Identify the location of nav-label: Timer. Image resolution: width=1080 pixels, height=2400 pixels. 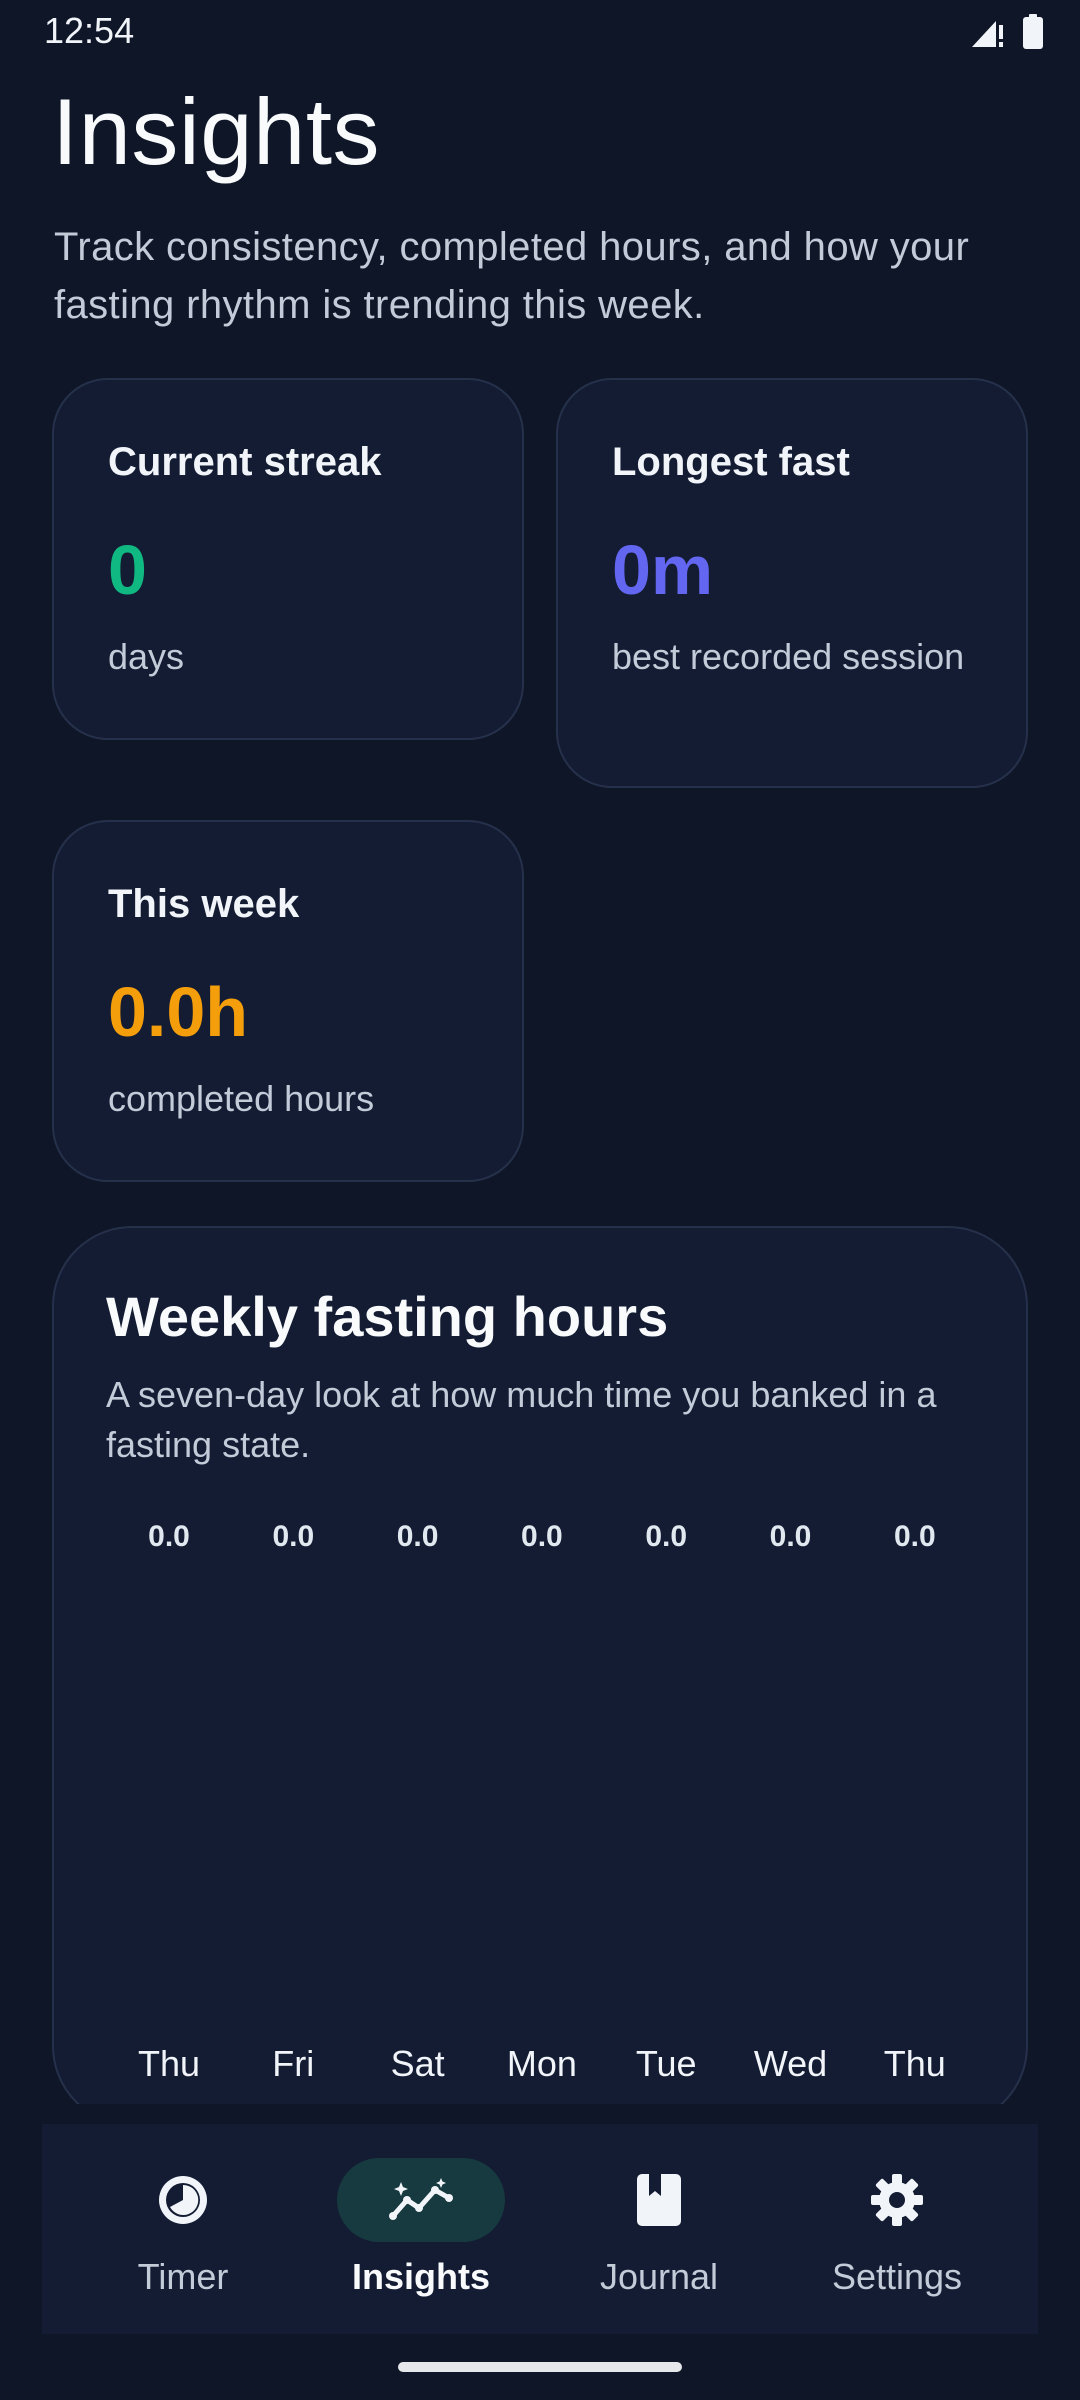
(183, 2276).